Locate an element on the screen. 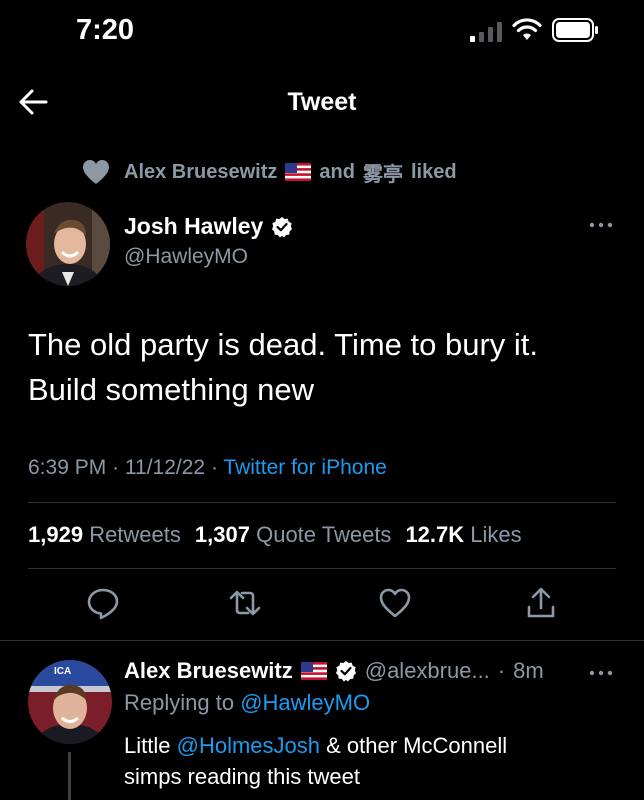  signal-icon is located at coordinates (486, 32).